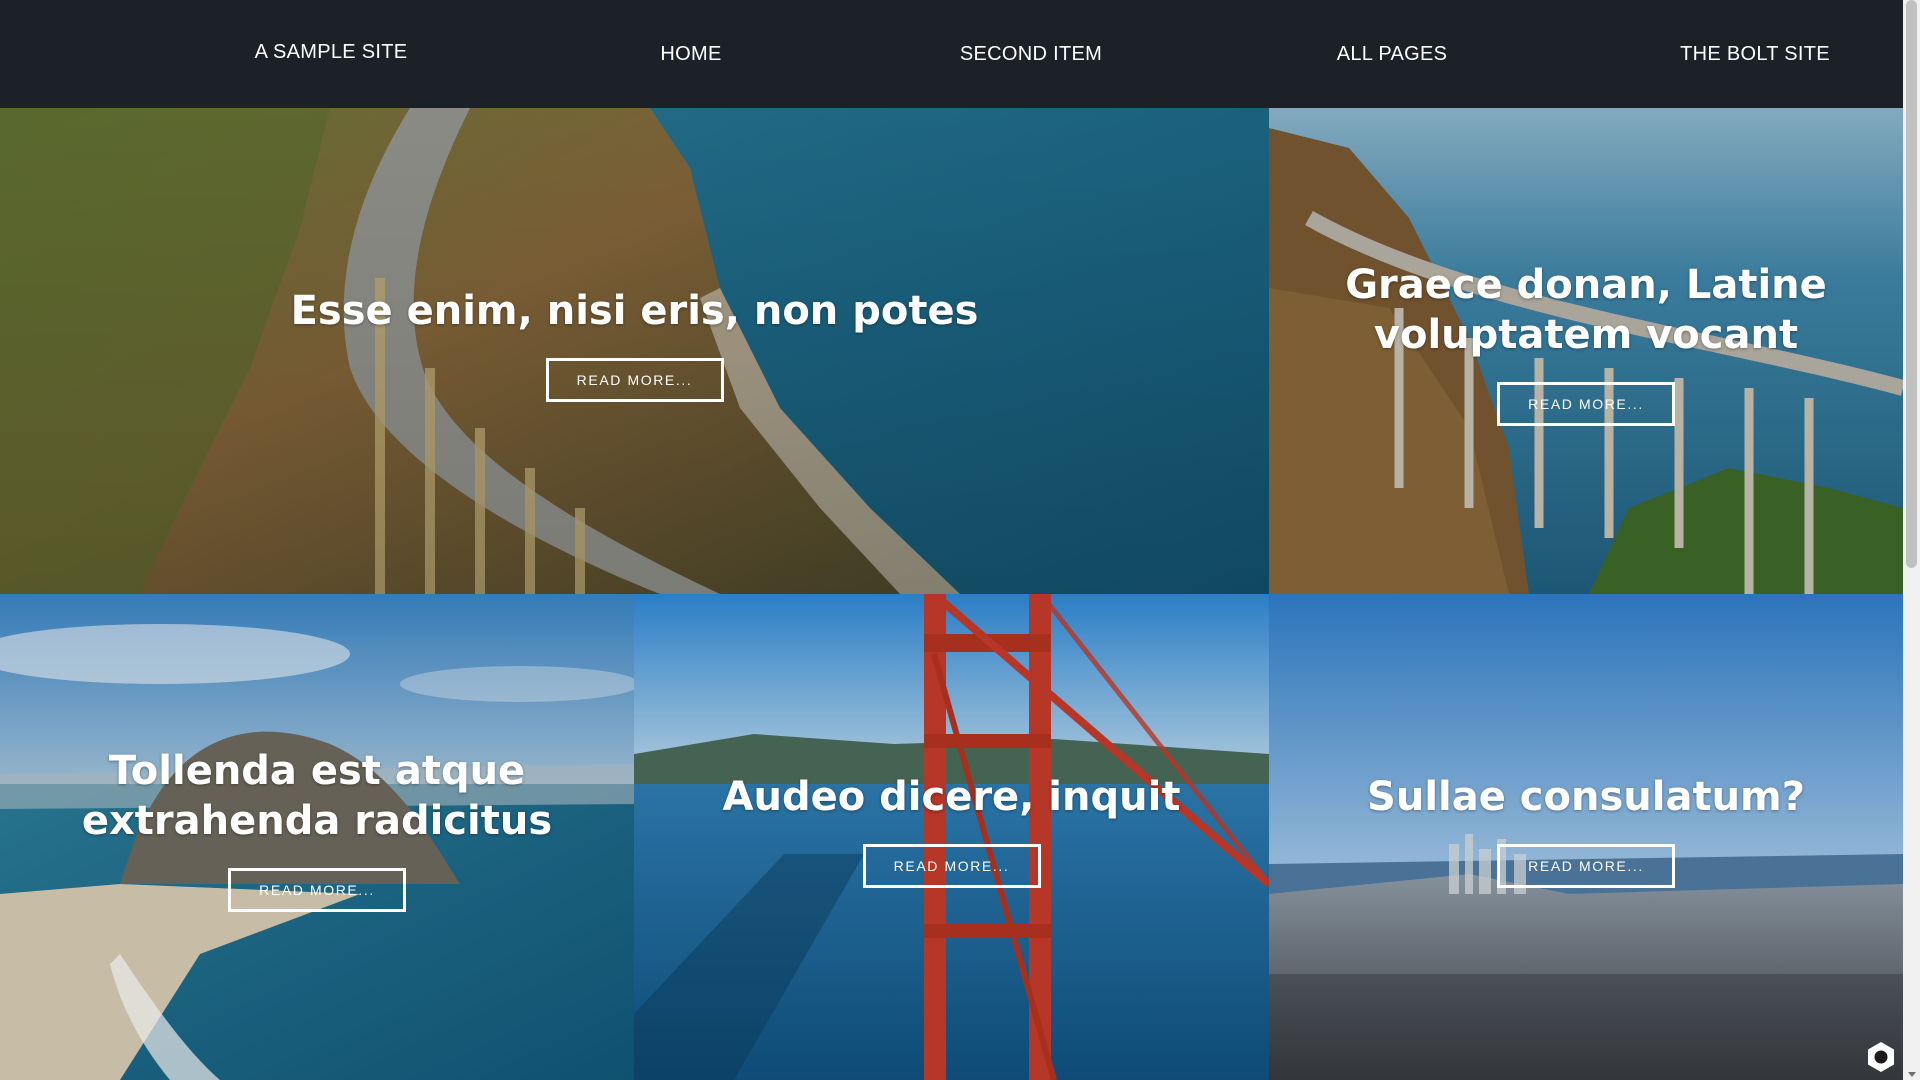 The image size is (1920, 1080). What do you see at coordinates (317, 796) in the screenshot?
I see `tile-3-title: Tollenda est atque extrahenda radicitus` at bounding box center [317, 796].